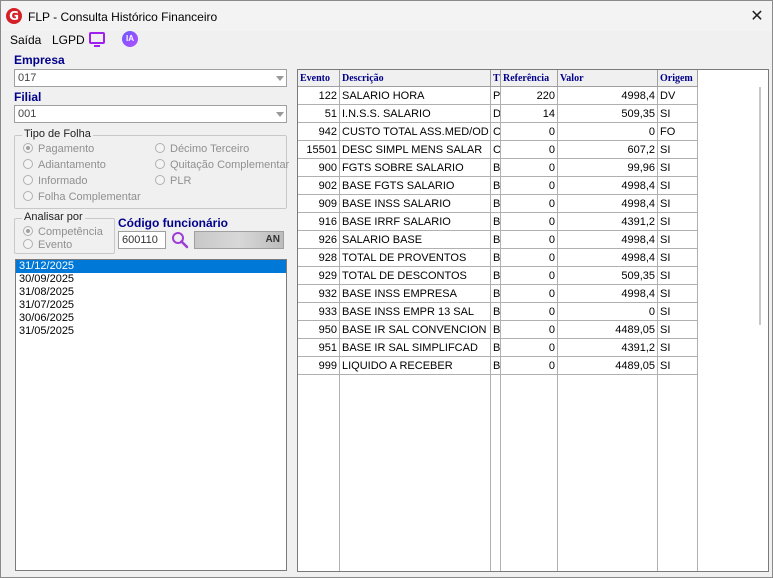 The width and height of the screenshot is (773, 578). What do you see at coordinates (151, 266) in the screenshot?
I see `date-item: 31/12/2025` at bounding box center [151, 266].